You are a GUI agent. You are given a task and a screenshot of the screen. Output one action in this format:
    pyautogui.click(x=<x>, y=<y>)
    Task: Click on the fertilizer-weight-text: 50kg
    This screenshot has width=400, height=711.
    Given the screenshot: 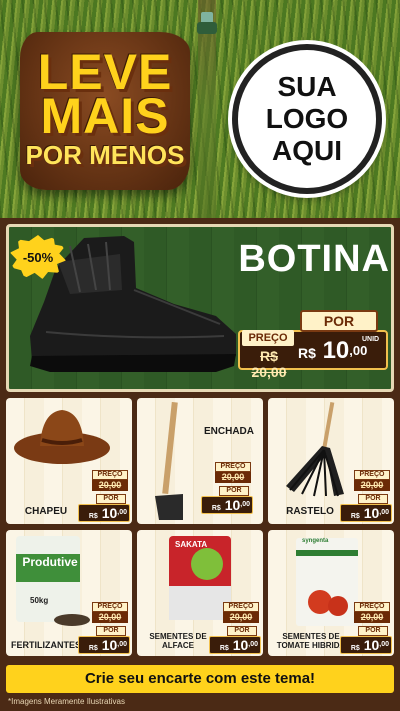 What is the action you would take?
    pyautogui.click(x=39, y=600)
    